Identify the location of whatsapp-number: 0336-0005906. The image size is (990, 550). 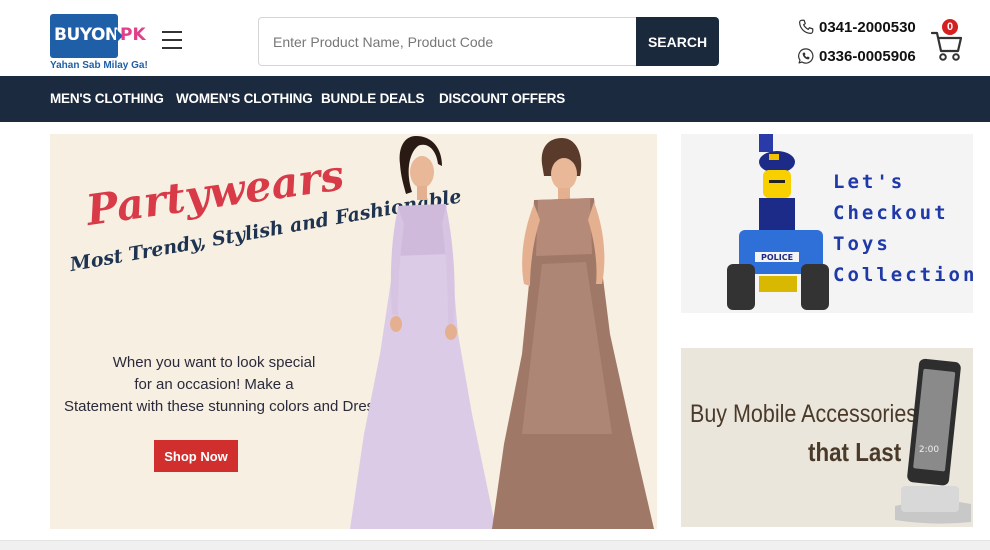
(867, 56).